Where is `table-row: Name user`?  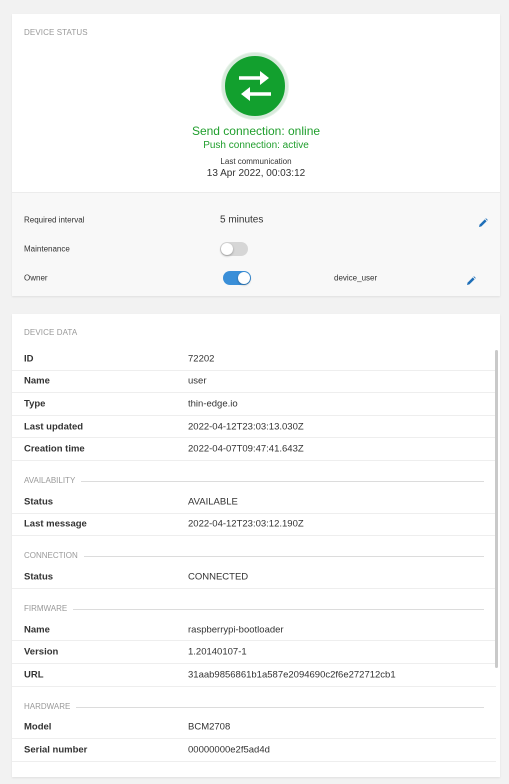 table-row: Name user is located at coordinates (254, 382).